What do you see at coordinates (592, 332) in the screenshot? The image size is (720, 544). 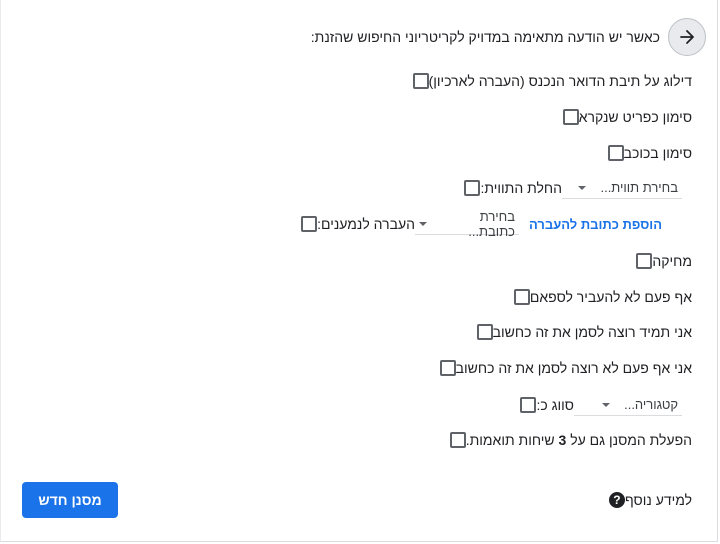 I see `always-important-label: אני תמיד רוצה לסמן את זה כחשוב` at bounding box center [592, 332].